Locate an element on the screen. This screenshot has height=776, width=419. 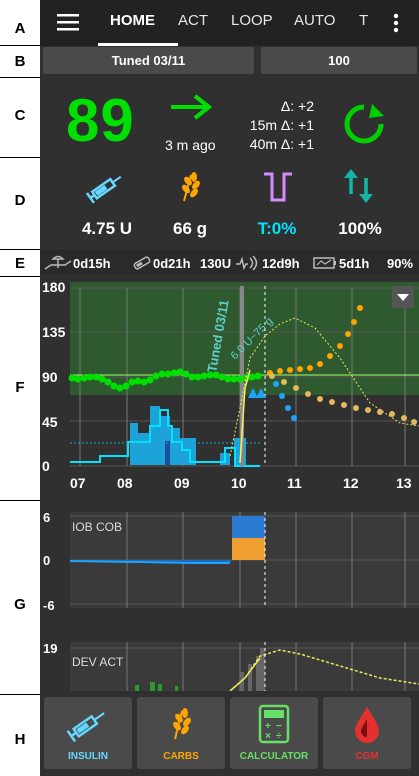
y-tick-label: 180 is located at coordinates (54, 287).